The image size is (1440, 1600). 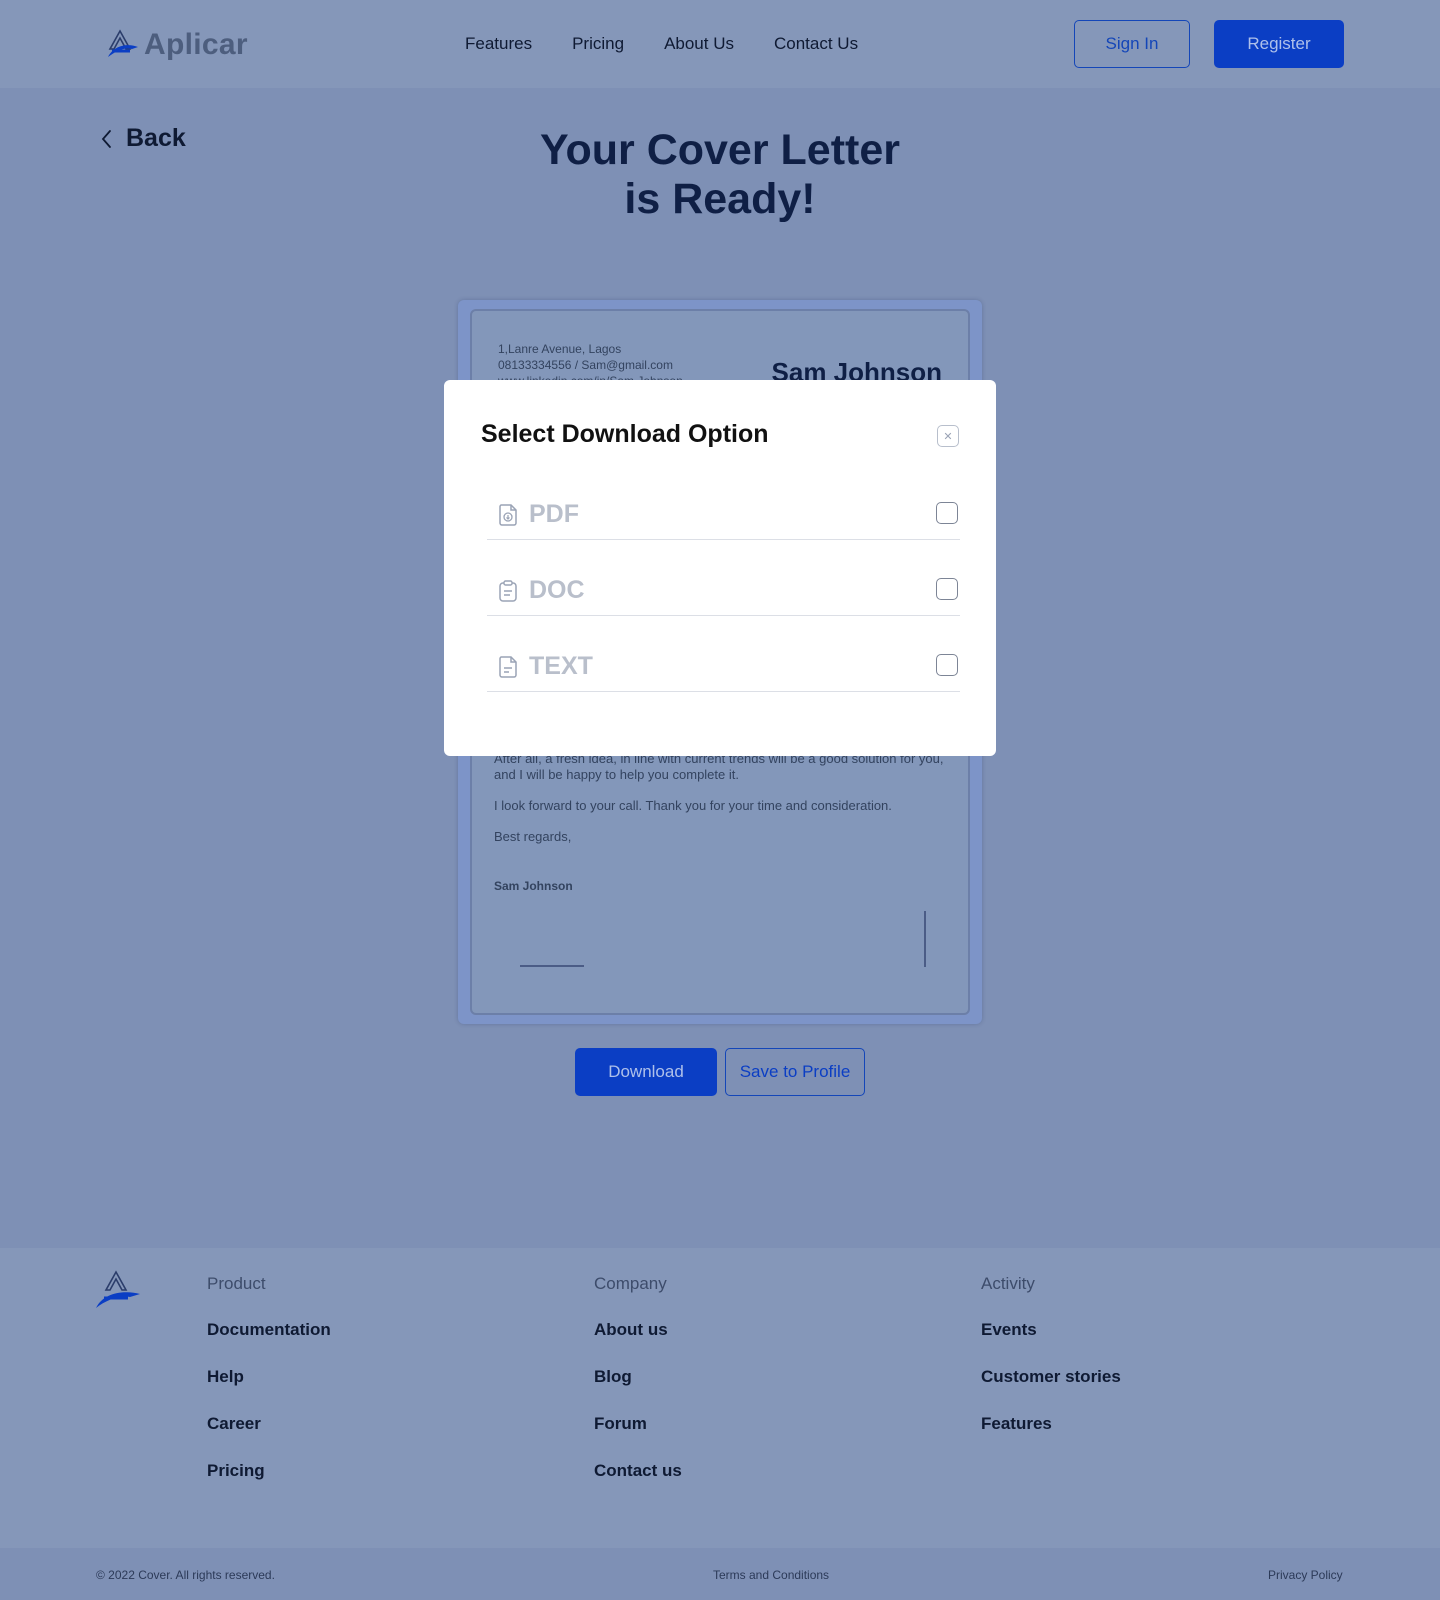 What do you see at coordinates (1051, 1330) in the screenshot?
I see `footer-link-events: Events` at bounding box center [1051, 1330].